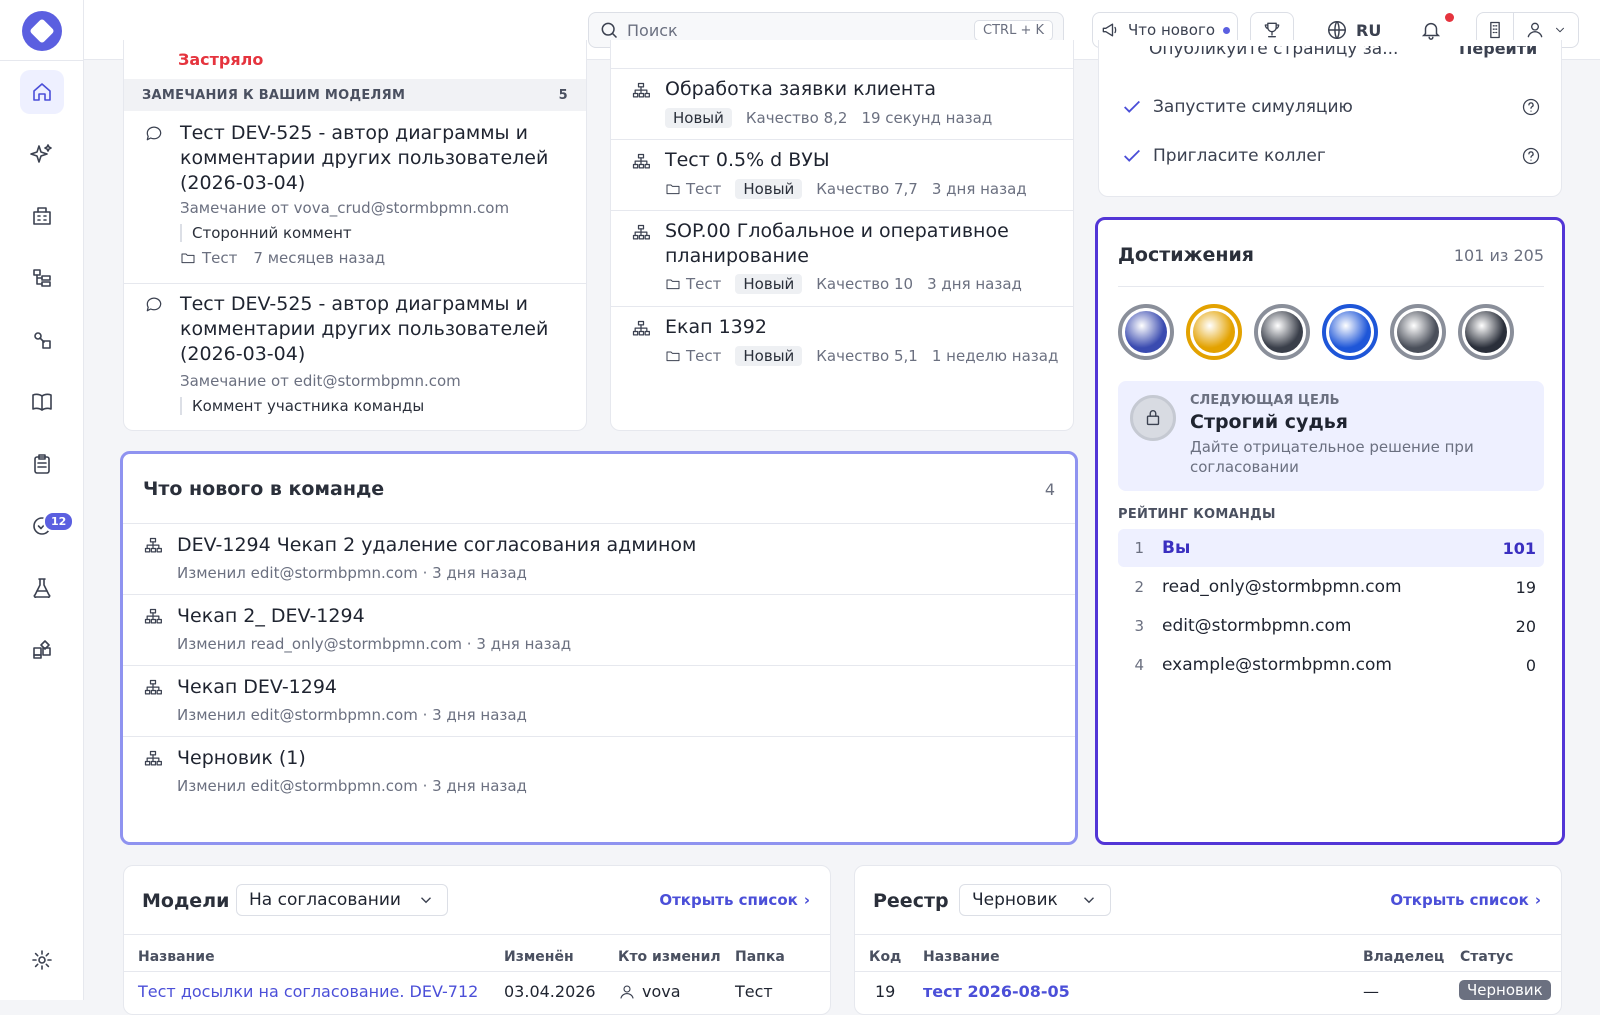 Image resolution: width=1600 pixels, height=1015 pixels. Describe the element at coordinates (1331, 665) in the screenshot. I see `rating-row: 4 example@stormbpmn.com 0` at that location.